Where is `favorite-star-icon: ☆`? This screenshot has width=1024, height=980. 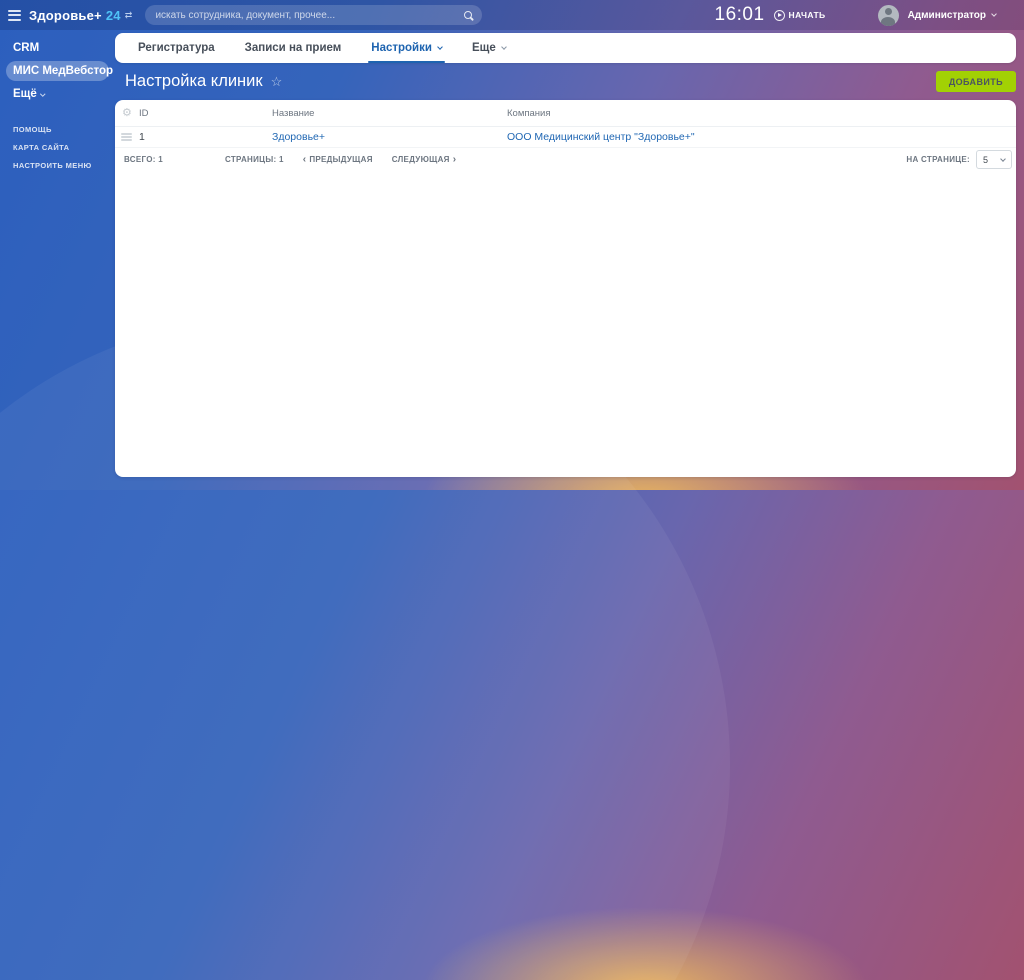 favorite-star-icon: ☆ is located at coordinates (277, 82).